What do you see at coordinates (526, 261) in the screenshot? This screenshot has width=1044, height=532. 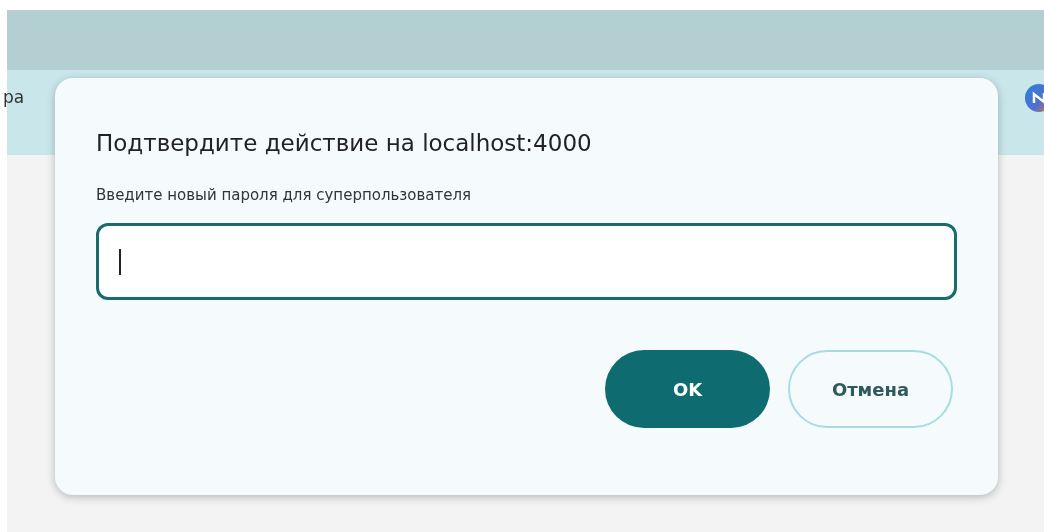 I see `password-field` at bounding box center [526, 261].